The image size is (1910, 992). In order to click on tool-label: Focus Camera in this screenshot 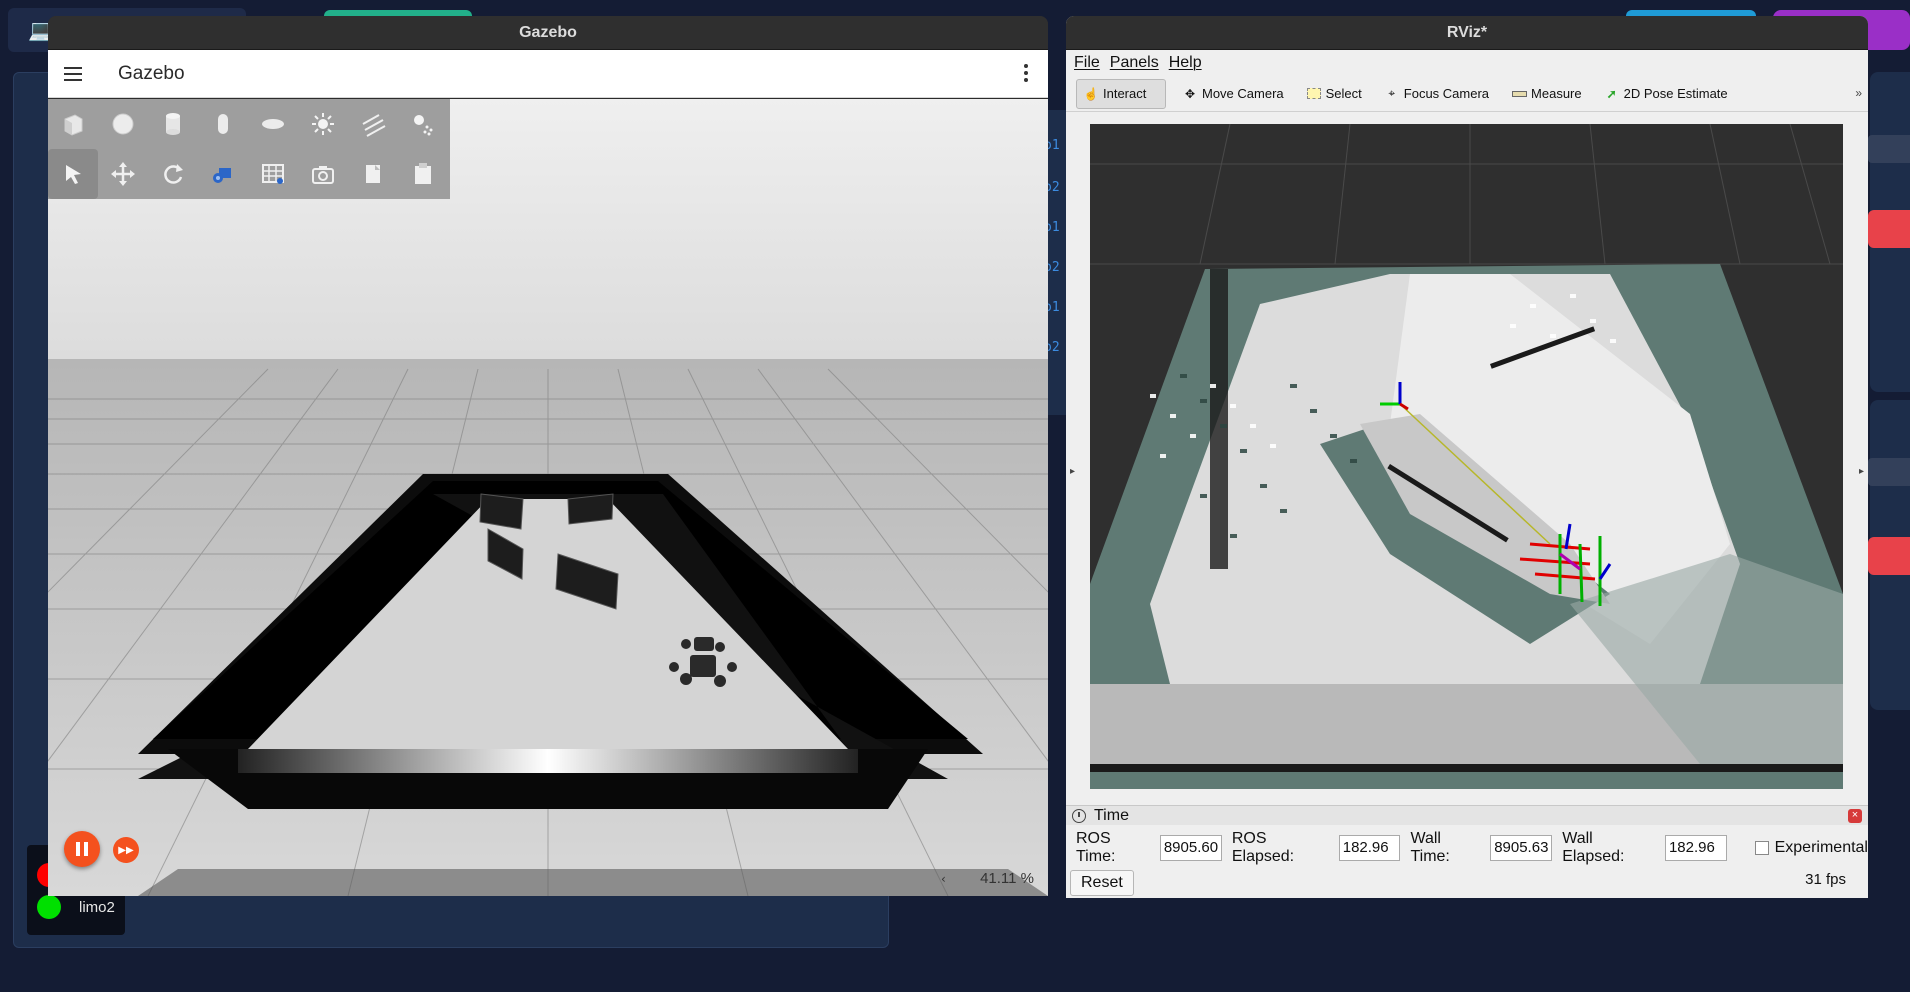, I will do `click(1446, 93)`.